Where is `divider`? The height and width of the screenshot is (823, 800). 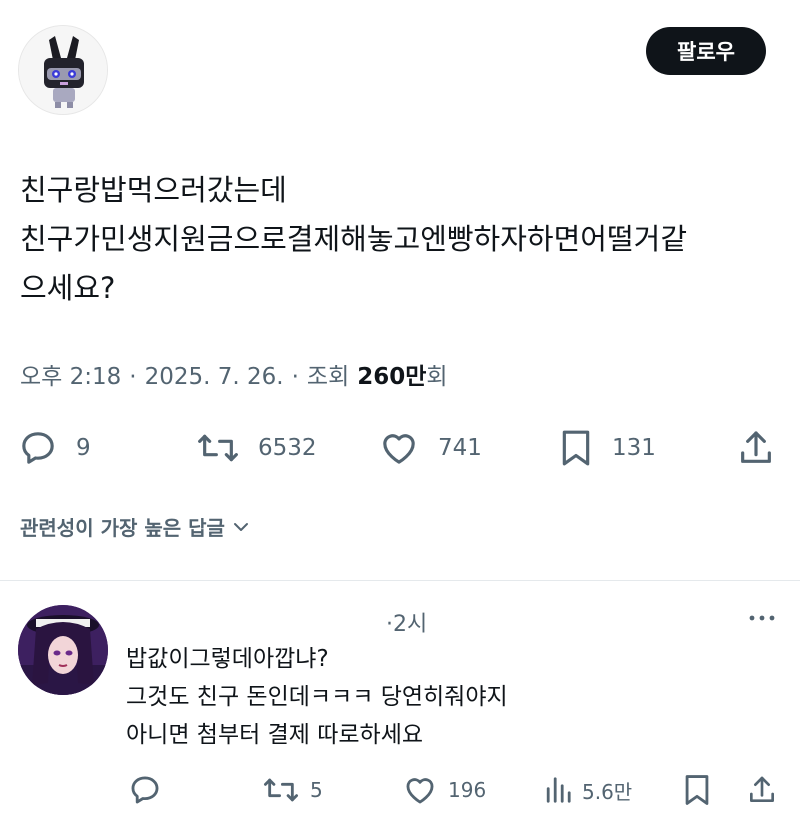
divider is located at coordinates (400, 580).